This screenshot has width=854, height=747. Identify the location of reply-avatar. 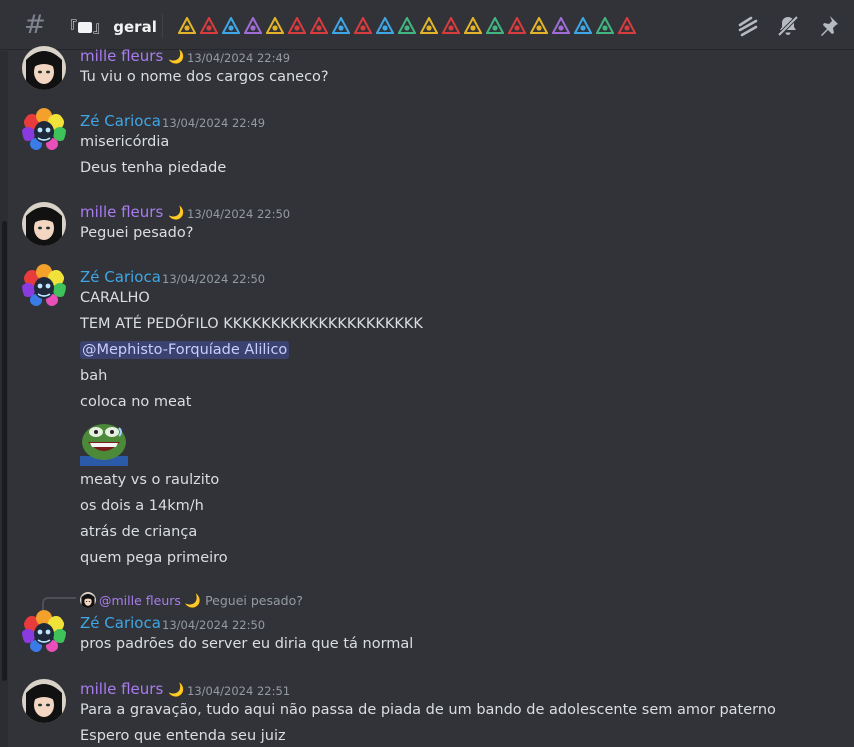
(88, 600).